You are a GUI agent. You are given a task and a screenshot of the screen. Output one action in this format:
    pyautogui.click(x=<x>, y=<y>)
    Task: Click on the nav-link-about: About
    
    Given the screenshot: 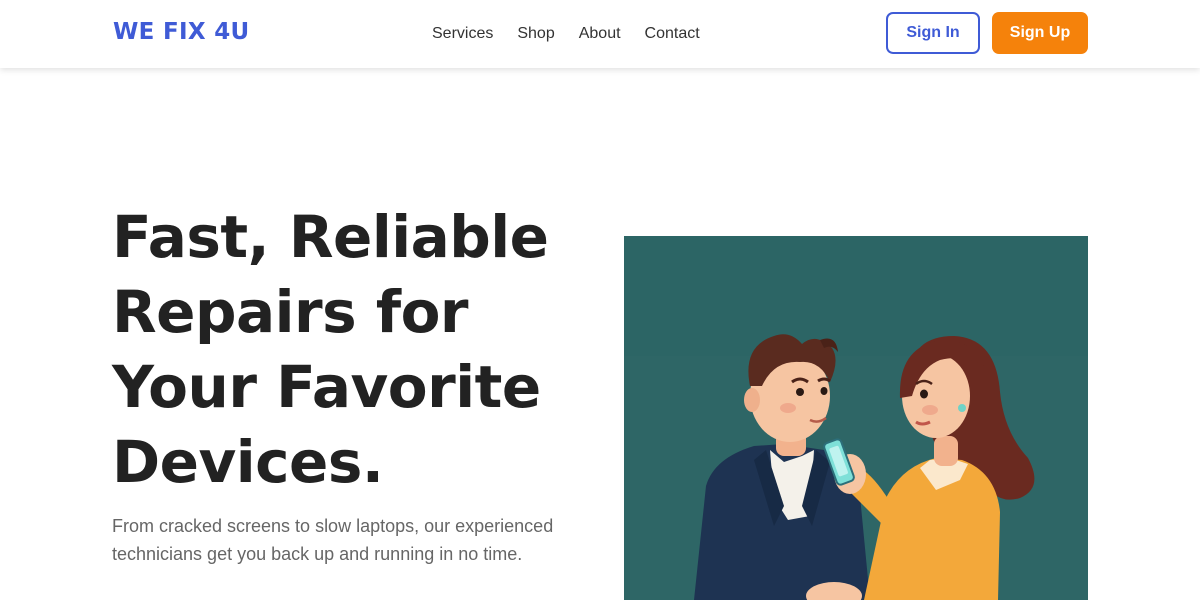 What is the action you would take?
    pyautogui.click(x=600, y=34)
    